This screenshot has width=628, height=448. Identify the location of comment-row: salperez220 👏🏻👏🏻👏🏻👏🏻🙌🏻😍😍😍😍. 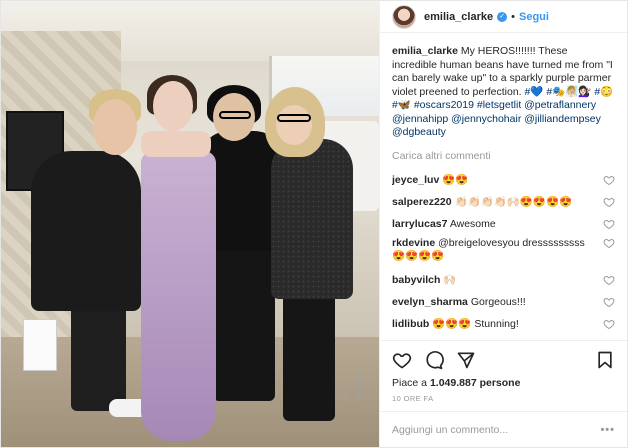
(503, 202).